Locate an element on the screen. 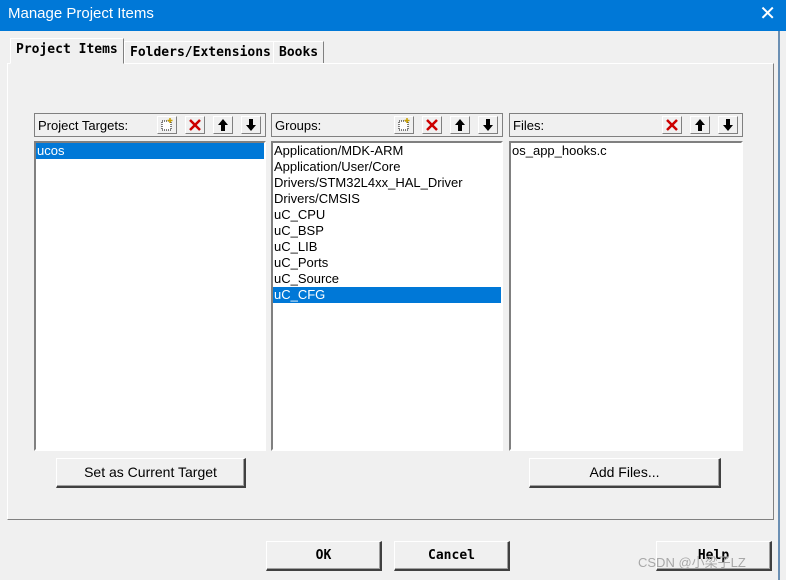 This screenshot has width=786, height=580. list-item: uC_BSP is located at coordinates (387, 231).